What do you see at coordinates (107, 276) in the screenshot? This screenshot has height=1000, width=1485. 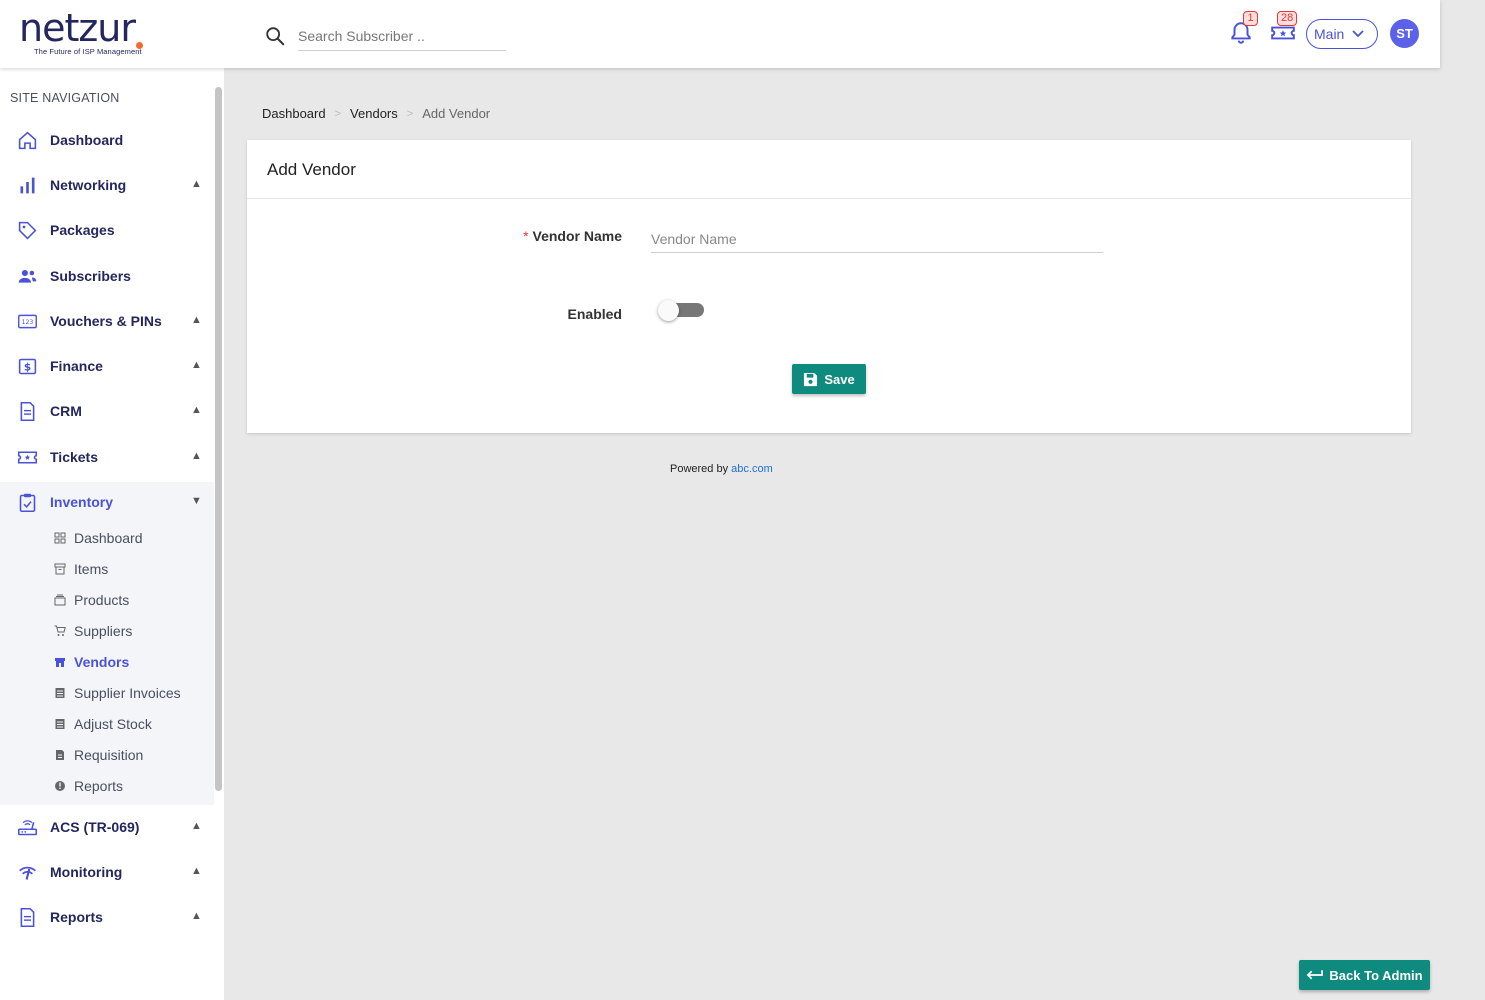 I see `sidebar-item-subscribers: Subscribers` at bounding box center [107, 276].